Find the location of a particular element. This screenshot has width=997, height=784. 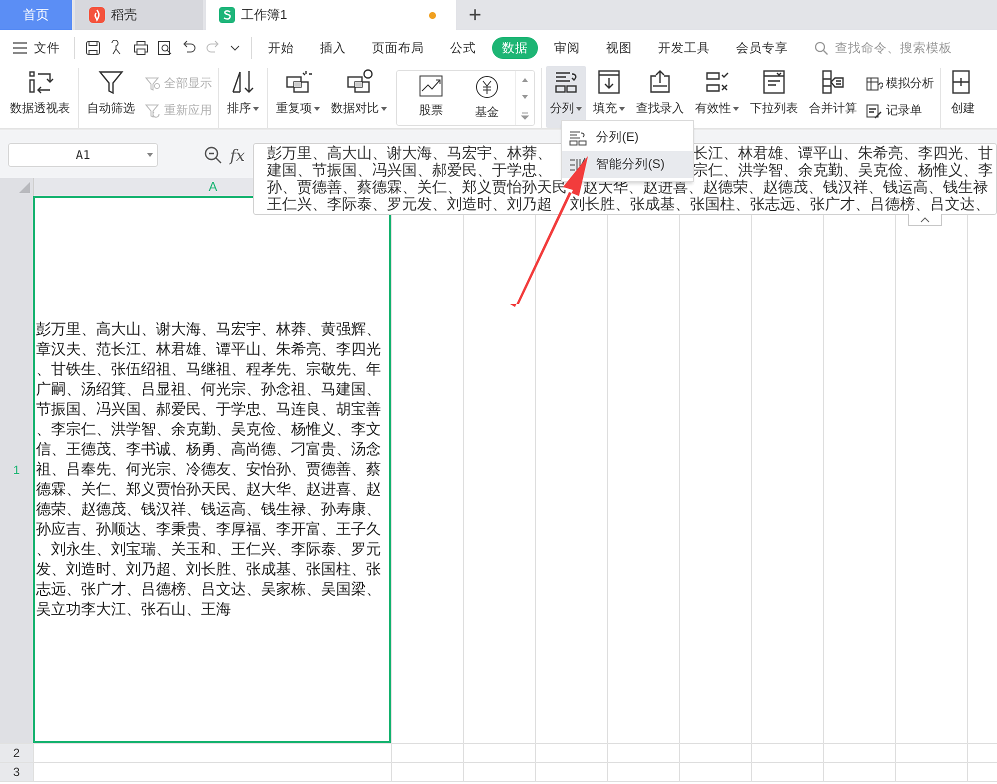

ribbon-button: 分列 is located at coordinates (566, 97).